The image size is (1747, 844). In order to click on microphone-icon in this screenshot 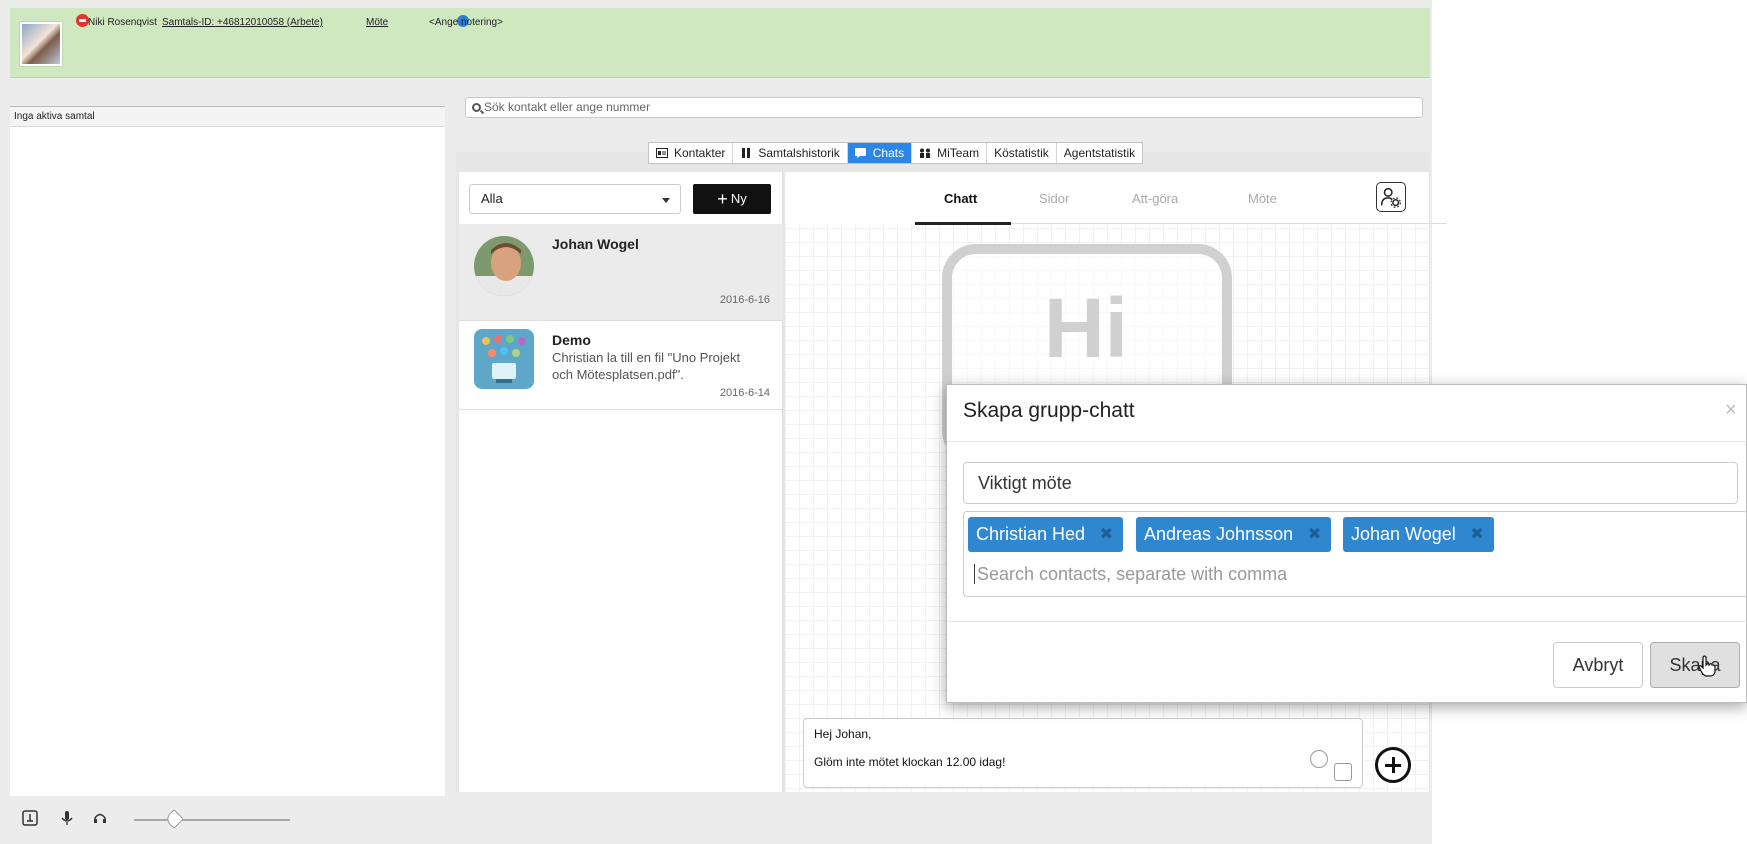, I will do `click(67, 818)`.